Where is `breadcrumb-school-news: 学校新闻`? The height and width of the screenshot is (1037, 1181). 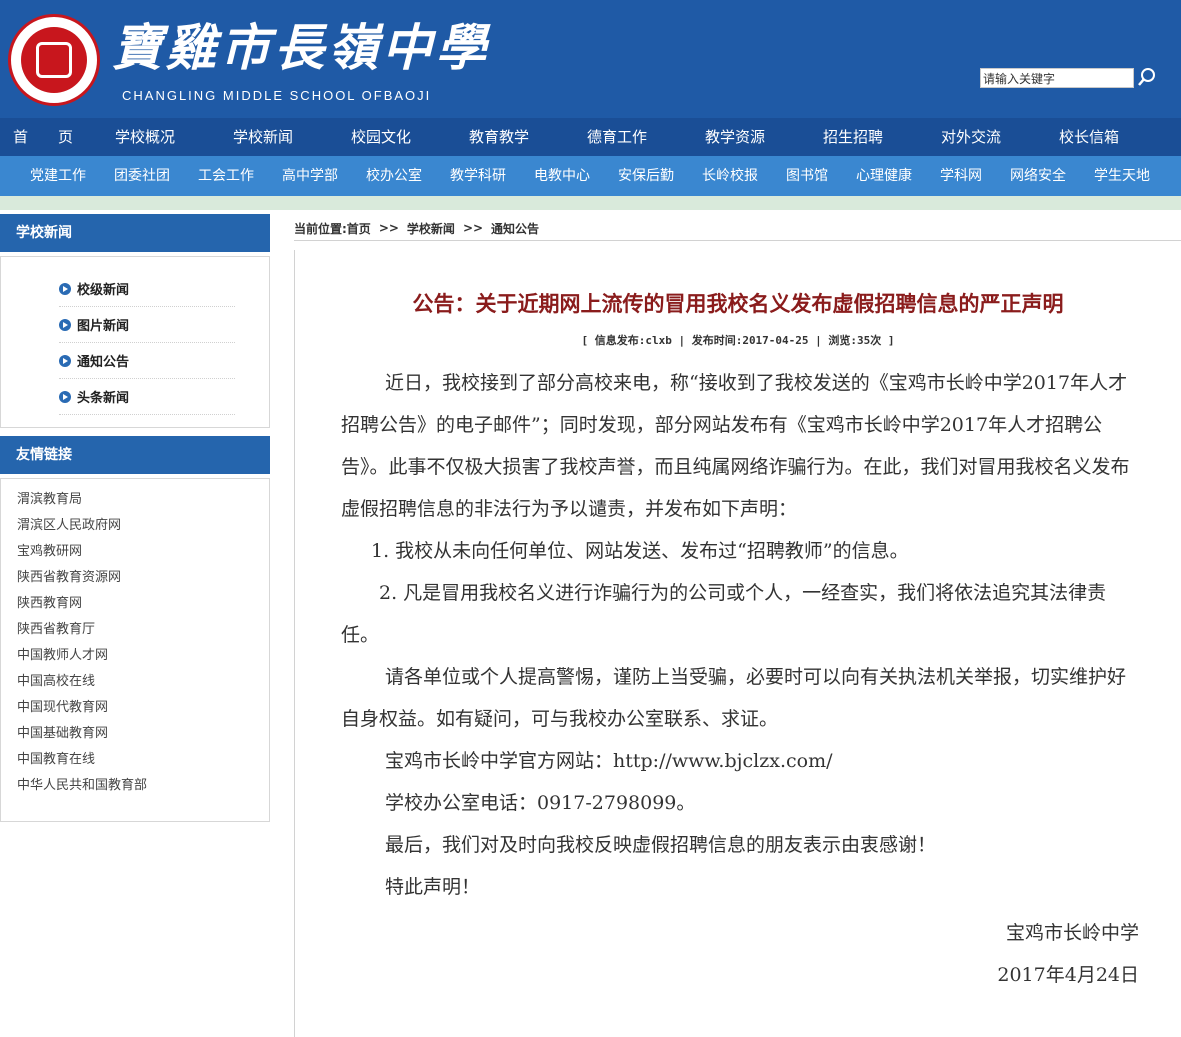
breadcrumb-school-news: 学校新闻 is located at coordinates (431, 228).